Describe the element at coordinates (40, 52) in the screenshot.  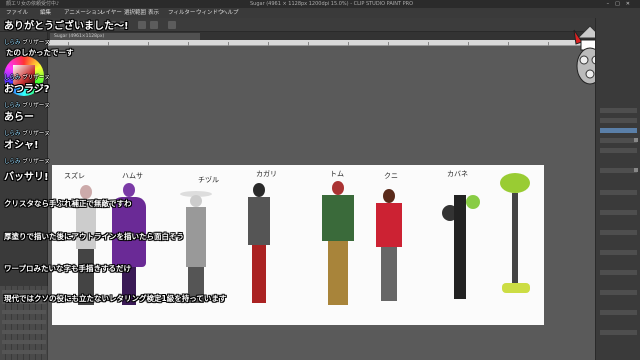
I see `chat-message: たのしかったでーす` at that location.